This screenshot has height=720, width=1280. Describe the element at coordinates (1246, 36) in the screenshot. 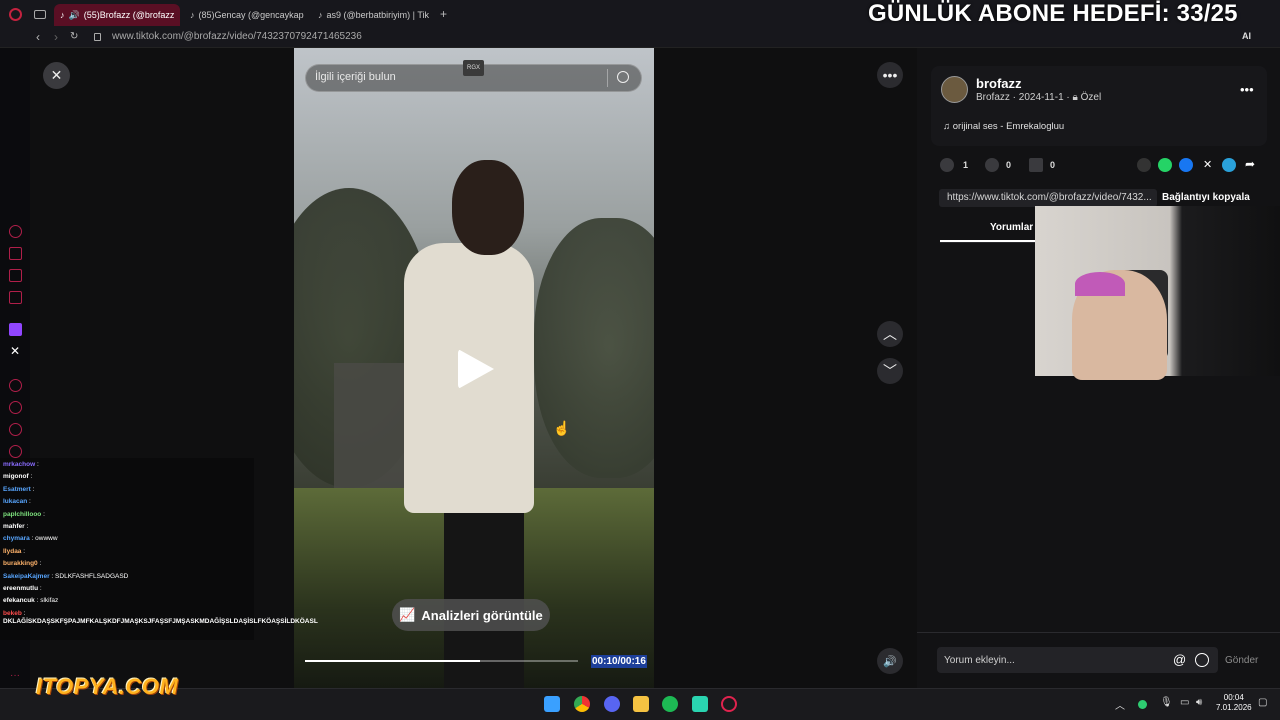

I see `toolbar-ai-label: AI` at that location.